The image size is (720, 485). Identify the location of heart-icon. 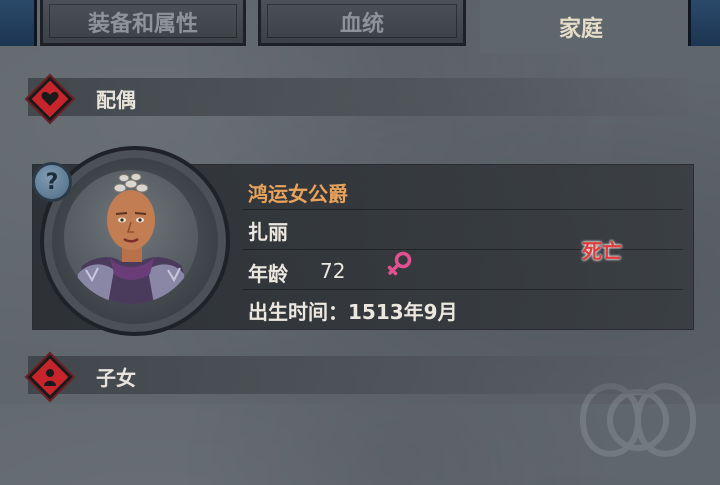
(50, 98).